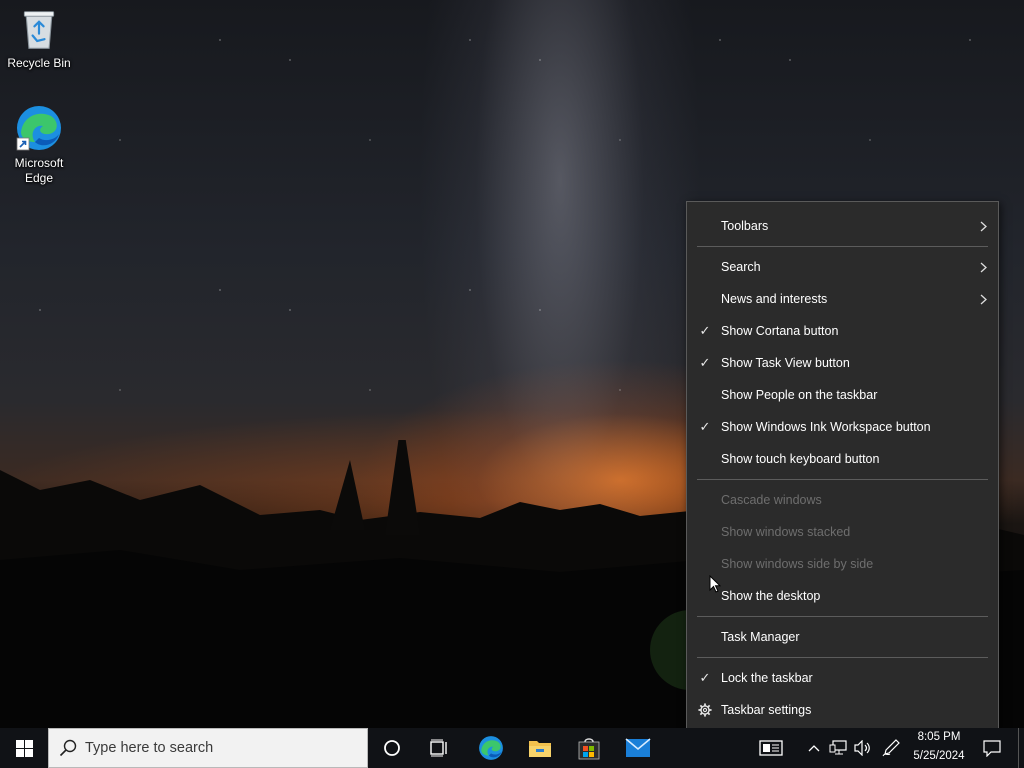 The width and height of the screenshot is (1024, 768). I want to click on mouse-cursor-icon, so click(715, 584).